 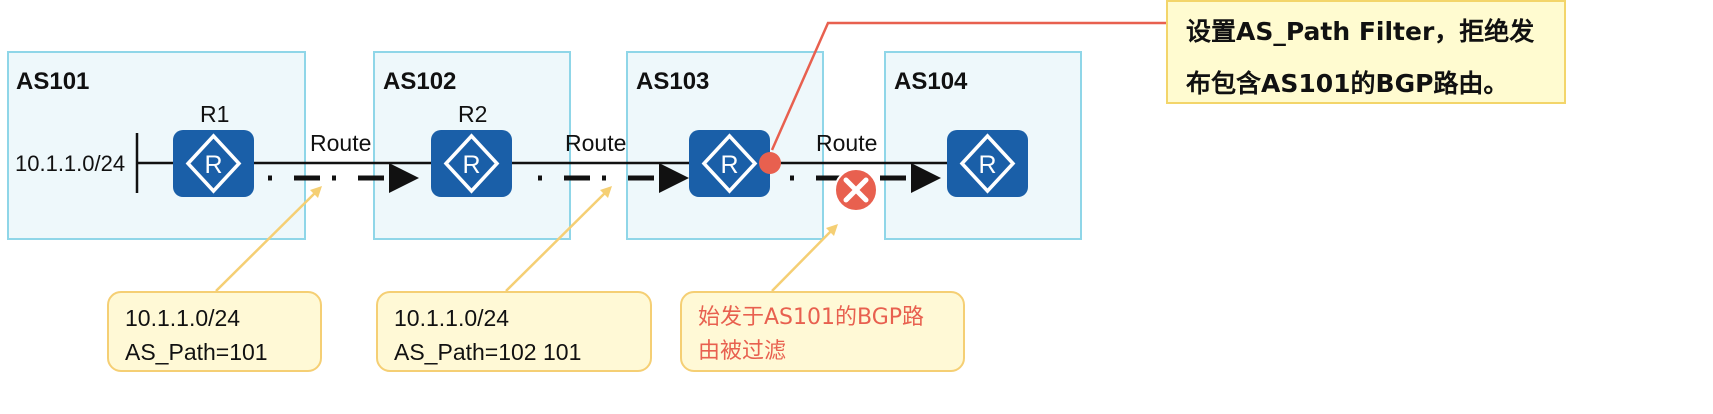 What do you see at coordinates (52, 81) in the screenshot?
I see `as-label-as101: AS101` at bounding box center [52, 81].